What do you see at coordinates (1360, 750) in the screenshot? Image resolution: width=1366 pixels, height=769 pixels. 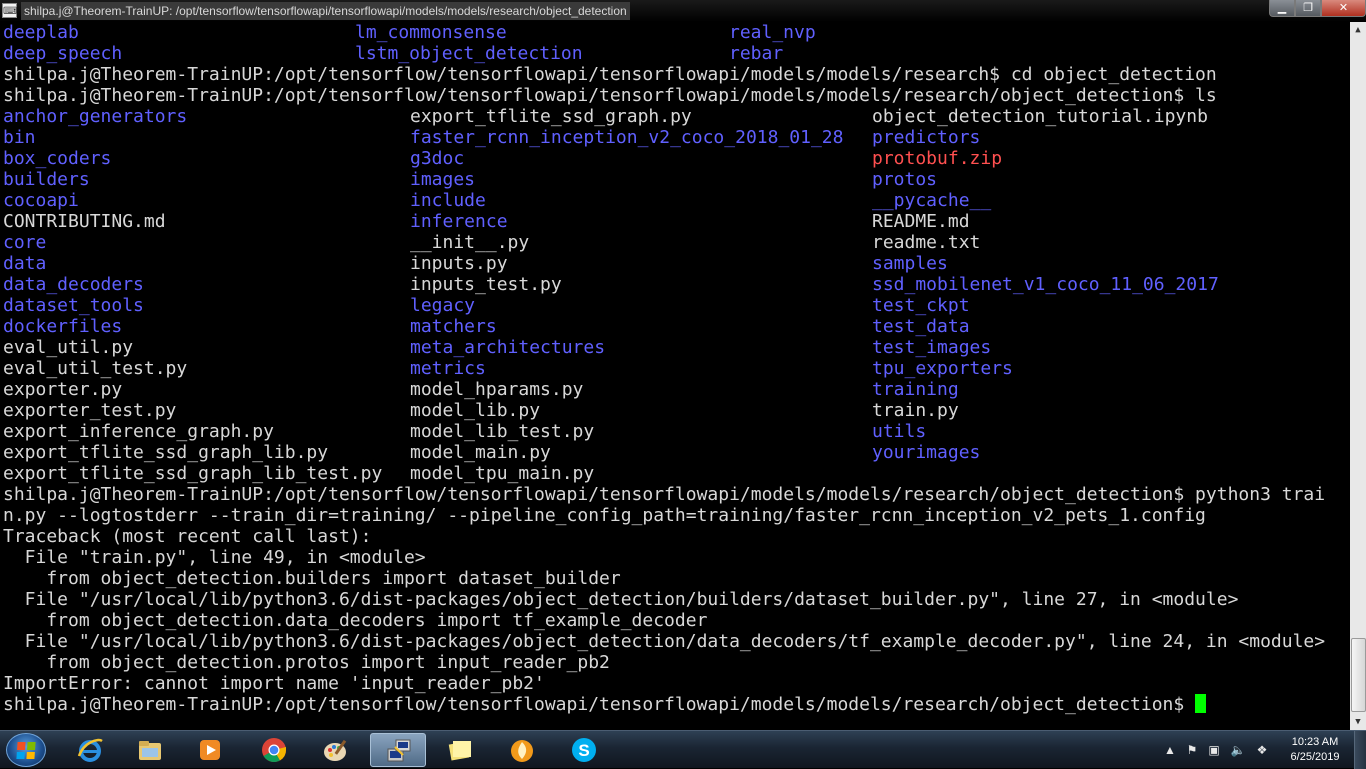 I see `show-desktop-button` at bounding box center [1360, 750].